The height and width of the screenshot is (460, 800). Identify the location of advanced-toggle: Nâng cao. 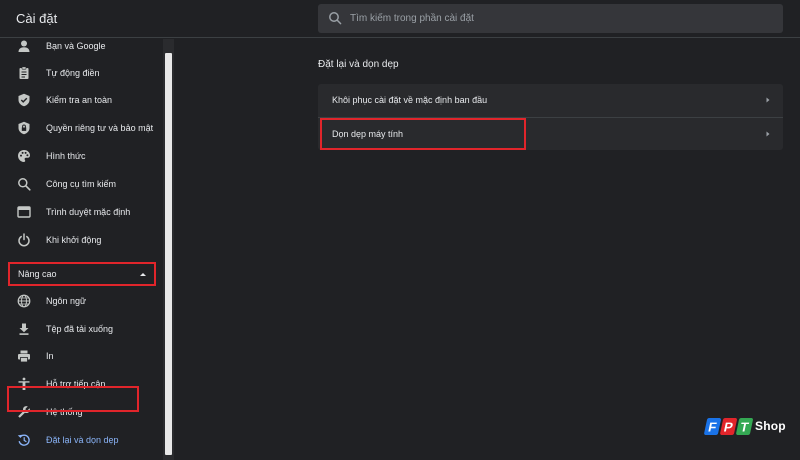
(82, 274).